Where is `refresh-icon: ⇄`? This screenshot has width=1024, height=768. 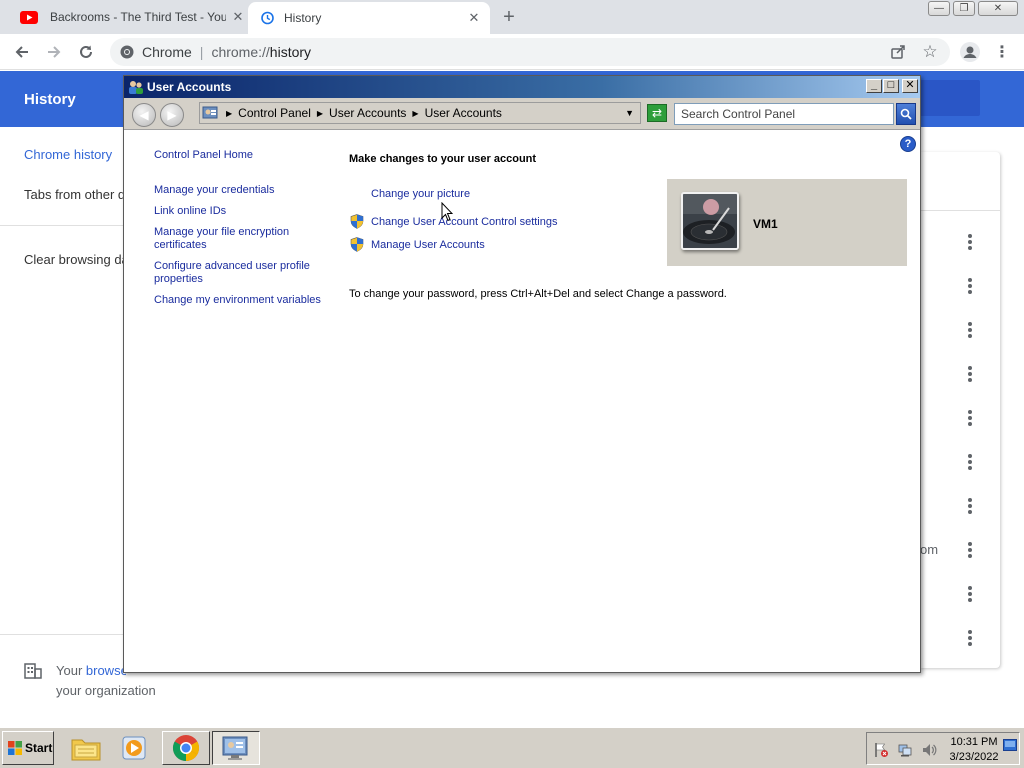
refresh-icon: ⇄ is located at coordinates (657, 113).